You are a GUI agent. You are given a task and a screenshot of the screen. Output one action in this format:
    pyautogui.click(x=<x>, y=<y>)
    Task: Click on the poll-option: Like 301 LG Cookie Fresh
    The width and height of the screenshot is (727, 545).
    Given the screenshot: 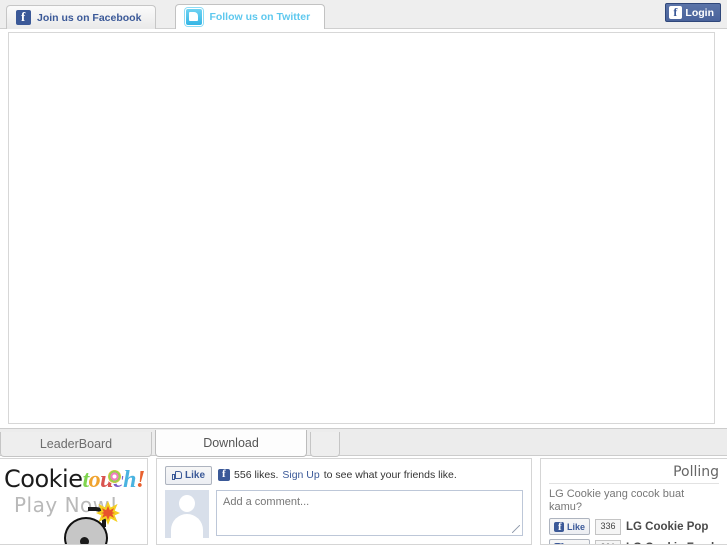 What is the action you would take?
    pyautogui.click(x=634, y=542)
    